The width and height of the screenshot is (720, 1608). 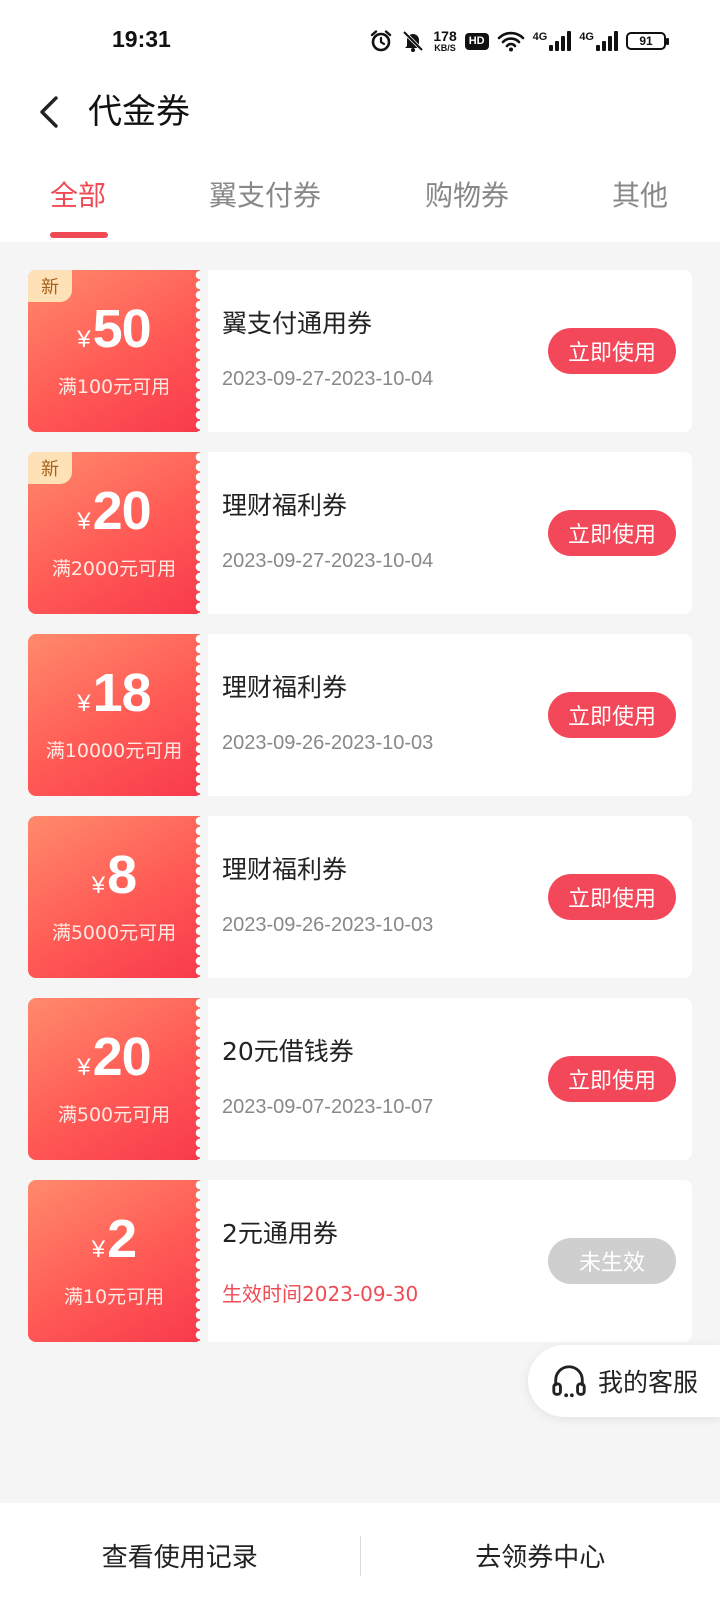 What do you see at coordinates (467, 196) in the screenshot?
I see `tab-shopping: 购物券` at bounding box center [467, 196].